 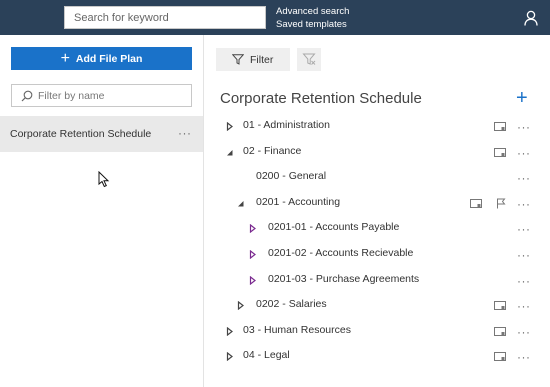 I want to click on saved-templates-link: Saved templates, so click(x=311, y=24).